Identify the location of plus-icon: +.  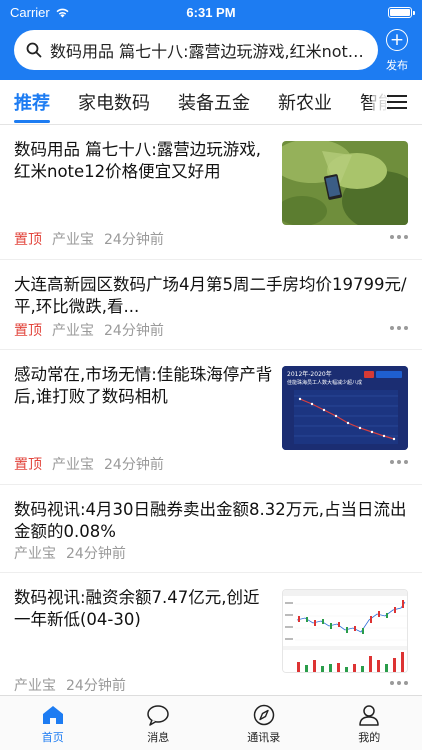
(397, 40).